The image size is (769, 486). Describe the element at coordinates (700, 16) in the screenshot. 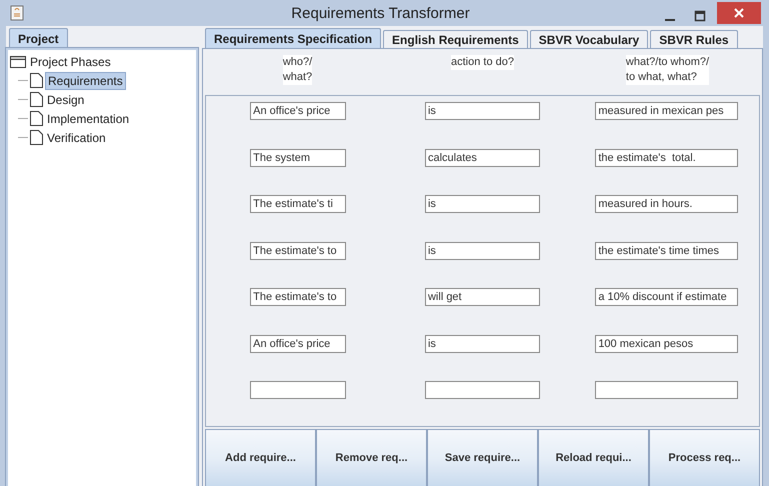

I see `maximize-icon` at that location.